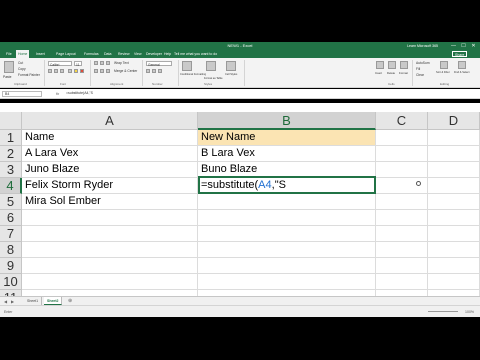 The image size is (480, 360). Describe the element at coordinates (404, 65) in the screenshot. I see `format-cells-icon` at that location.